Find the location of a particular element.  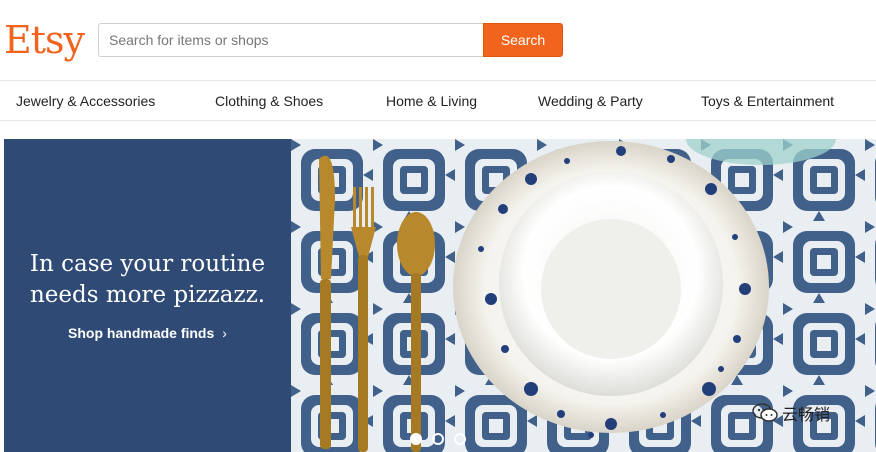

chevron-right-icon: › is located at coordinates (224, 333).